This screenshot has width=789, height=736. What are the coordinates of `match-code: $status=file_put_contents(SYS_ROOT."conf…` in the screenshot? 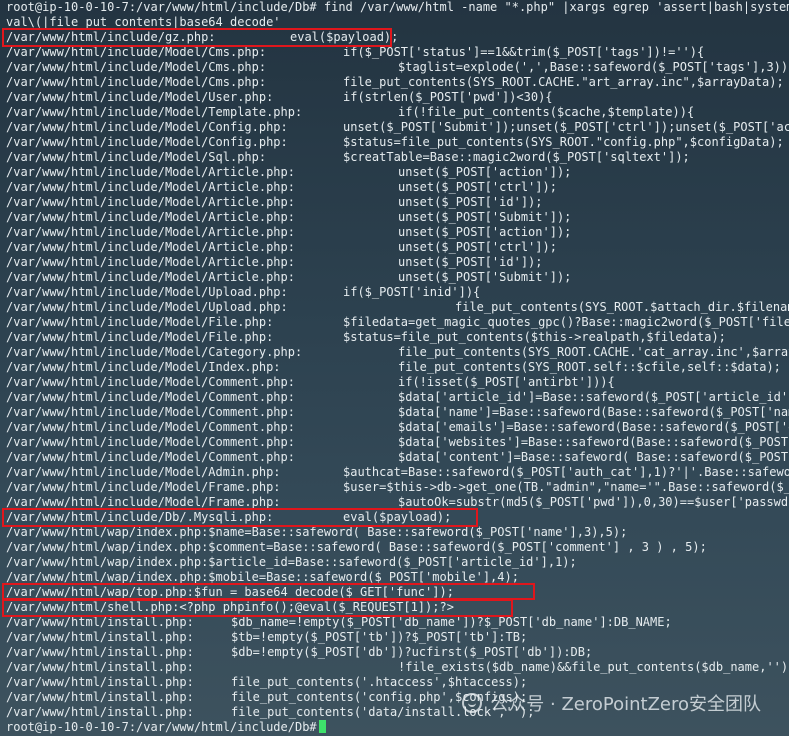 It's located at (563, 142).